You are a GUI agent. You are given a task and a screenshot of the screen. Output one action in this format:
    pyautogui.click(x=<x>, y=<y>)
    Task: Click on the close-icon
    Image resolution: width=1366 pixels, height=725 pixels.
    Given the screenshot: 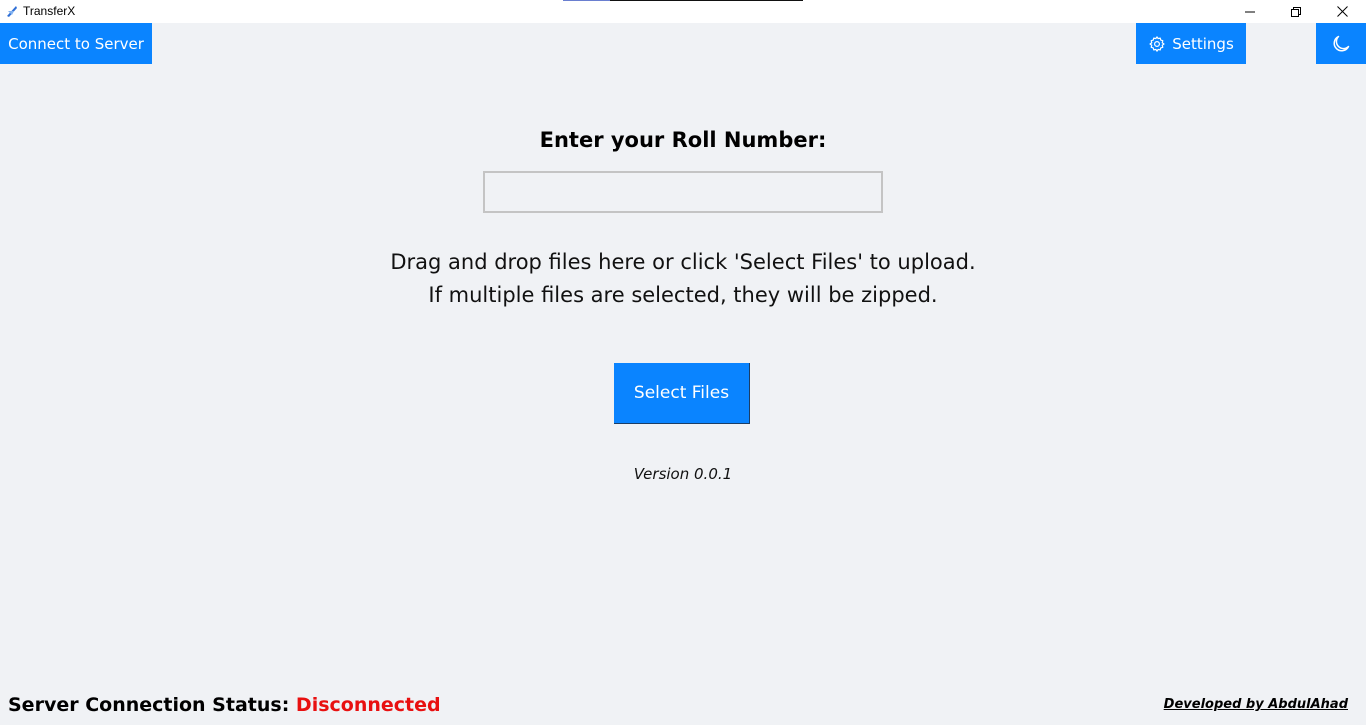 What is the action you would take?
    pyautogui.click(x=1342, y=11)
    